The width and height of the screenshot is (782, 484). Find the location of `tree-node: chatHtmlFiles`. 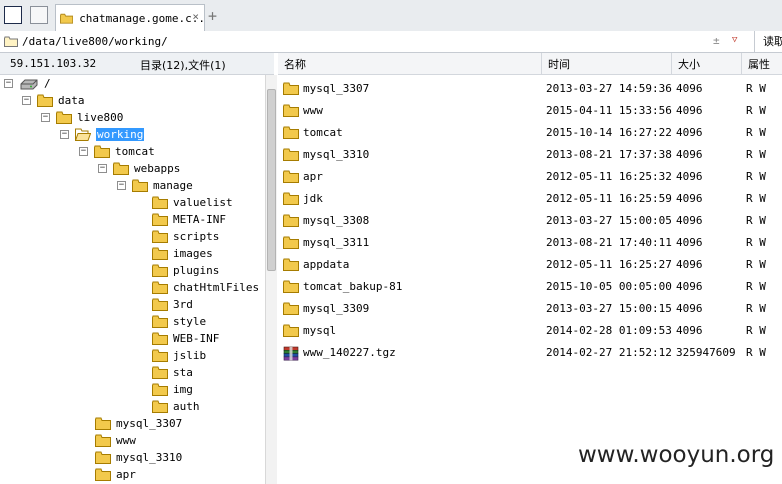

tree-node: chatHtmlFiles is located at coordinates (205, 287).